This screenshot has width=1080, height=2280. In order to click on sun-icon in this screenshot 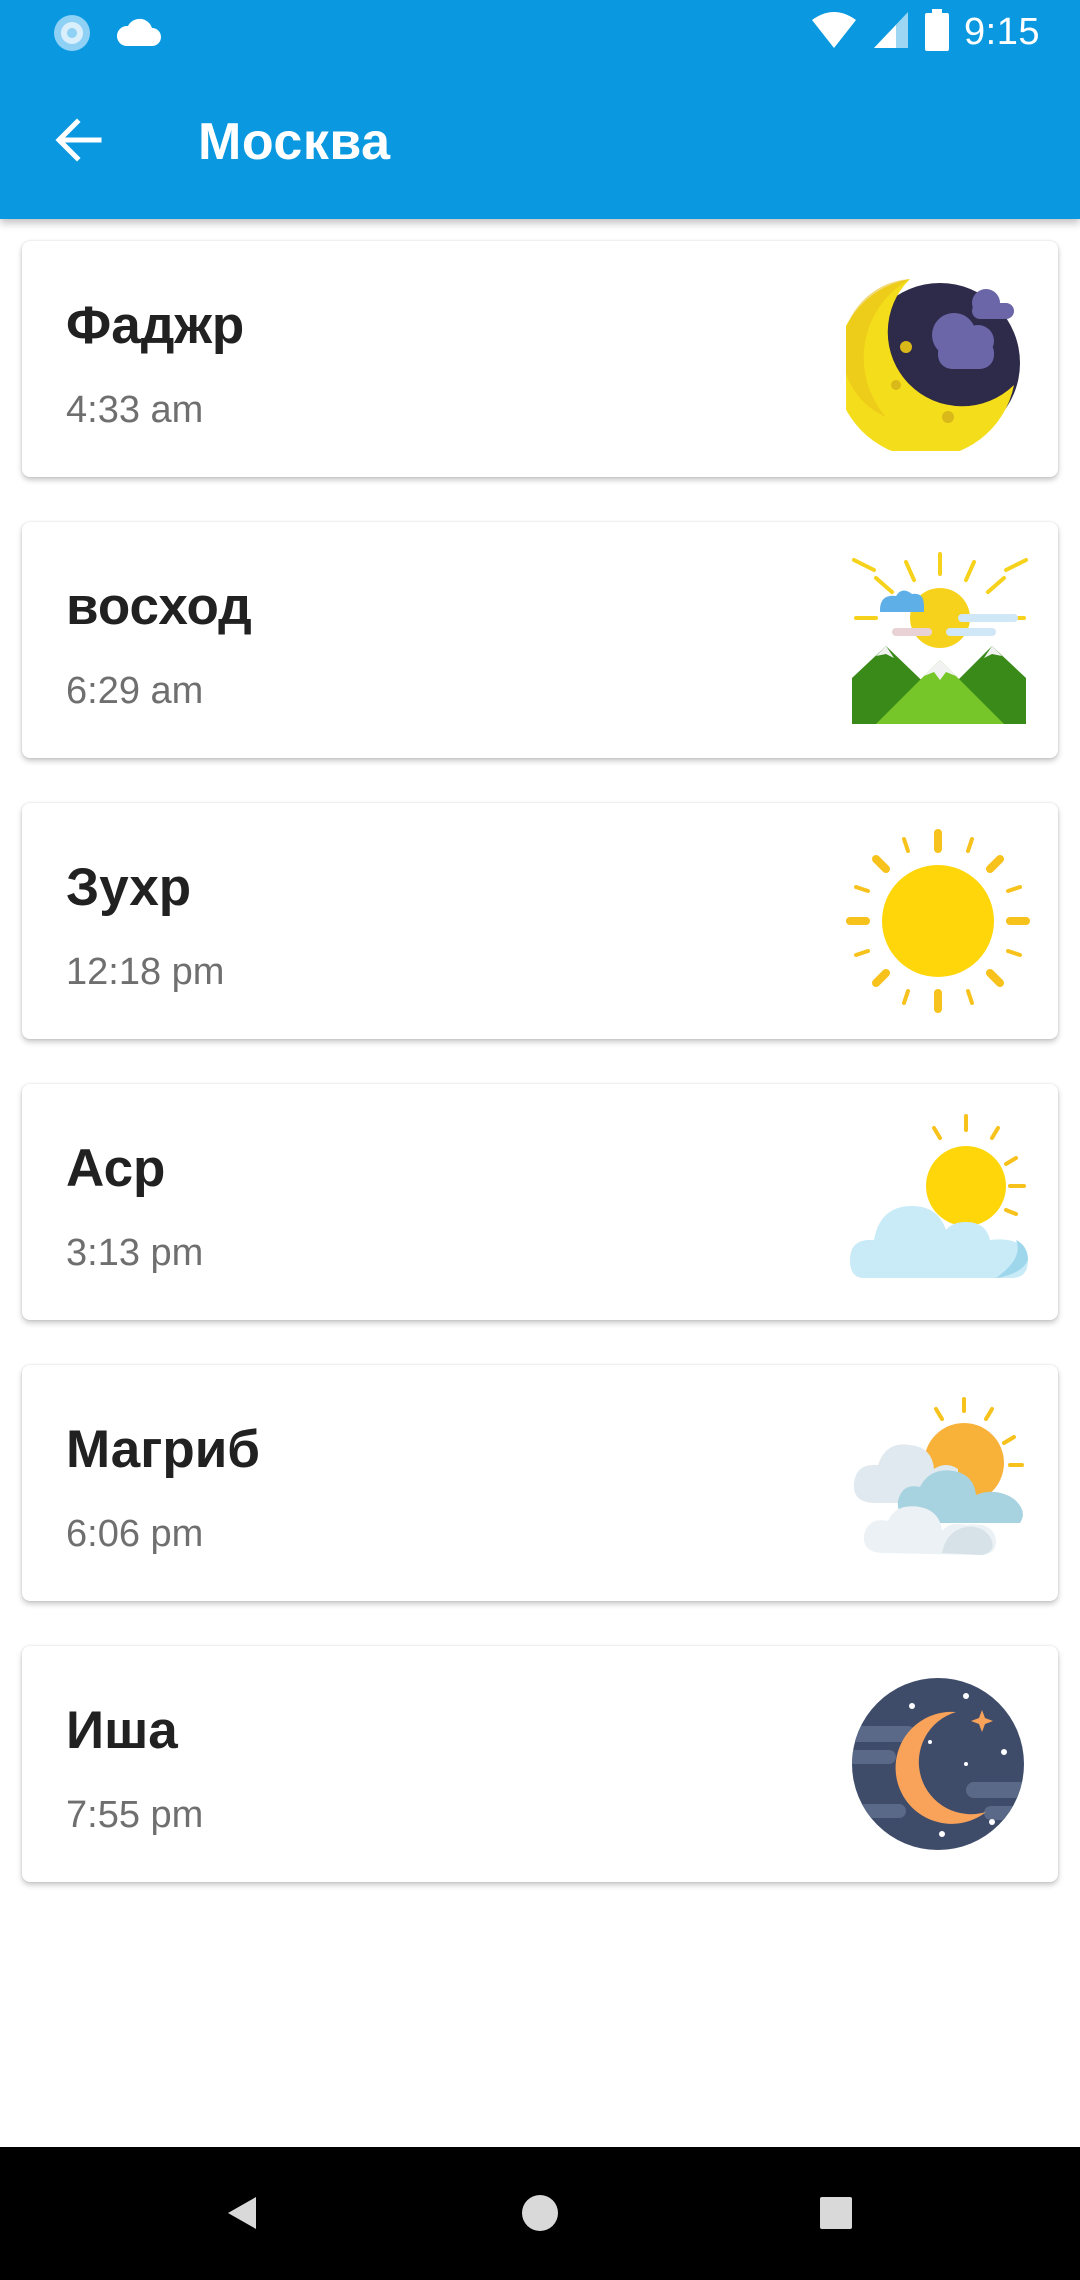, I will do `click(938, 921)`.